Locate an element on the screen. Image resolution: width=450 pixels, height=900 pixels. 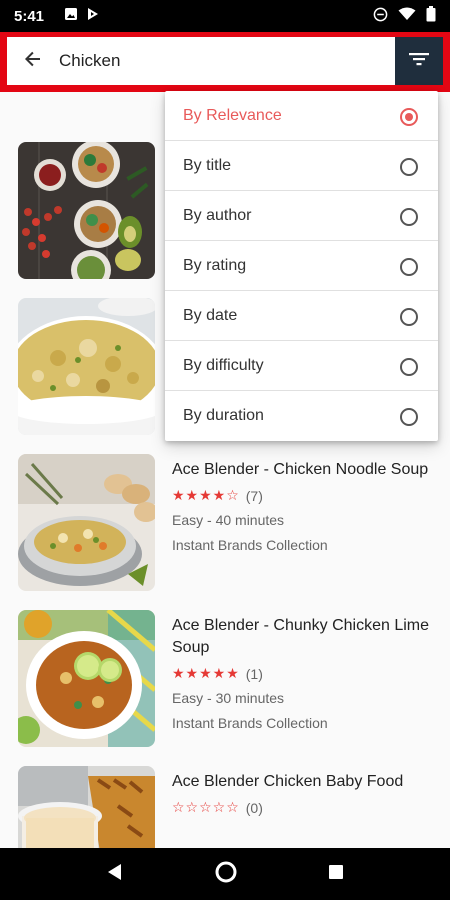
system-nav-bar is located at coordinates (225, 874).